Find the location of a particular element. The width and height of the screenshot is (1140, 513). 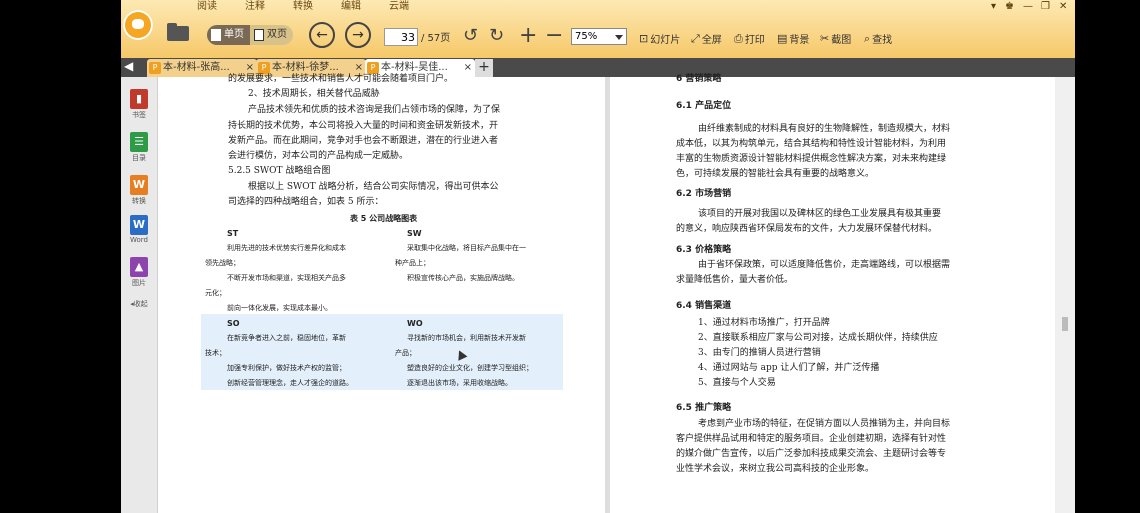

slideshow-button: ⊡ 幻灯片 is located at coordinates (659, 38).